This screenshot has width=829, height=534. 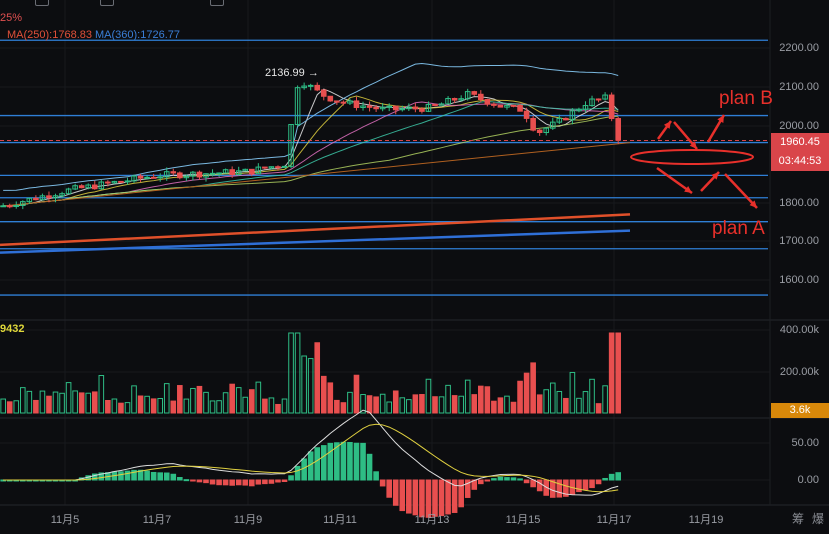 I want to click on chip-distribution-button: 筹, so click(x=798, y=518).